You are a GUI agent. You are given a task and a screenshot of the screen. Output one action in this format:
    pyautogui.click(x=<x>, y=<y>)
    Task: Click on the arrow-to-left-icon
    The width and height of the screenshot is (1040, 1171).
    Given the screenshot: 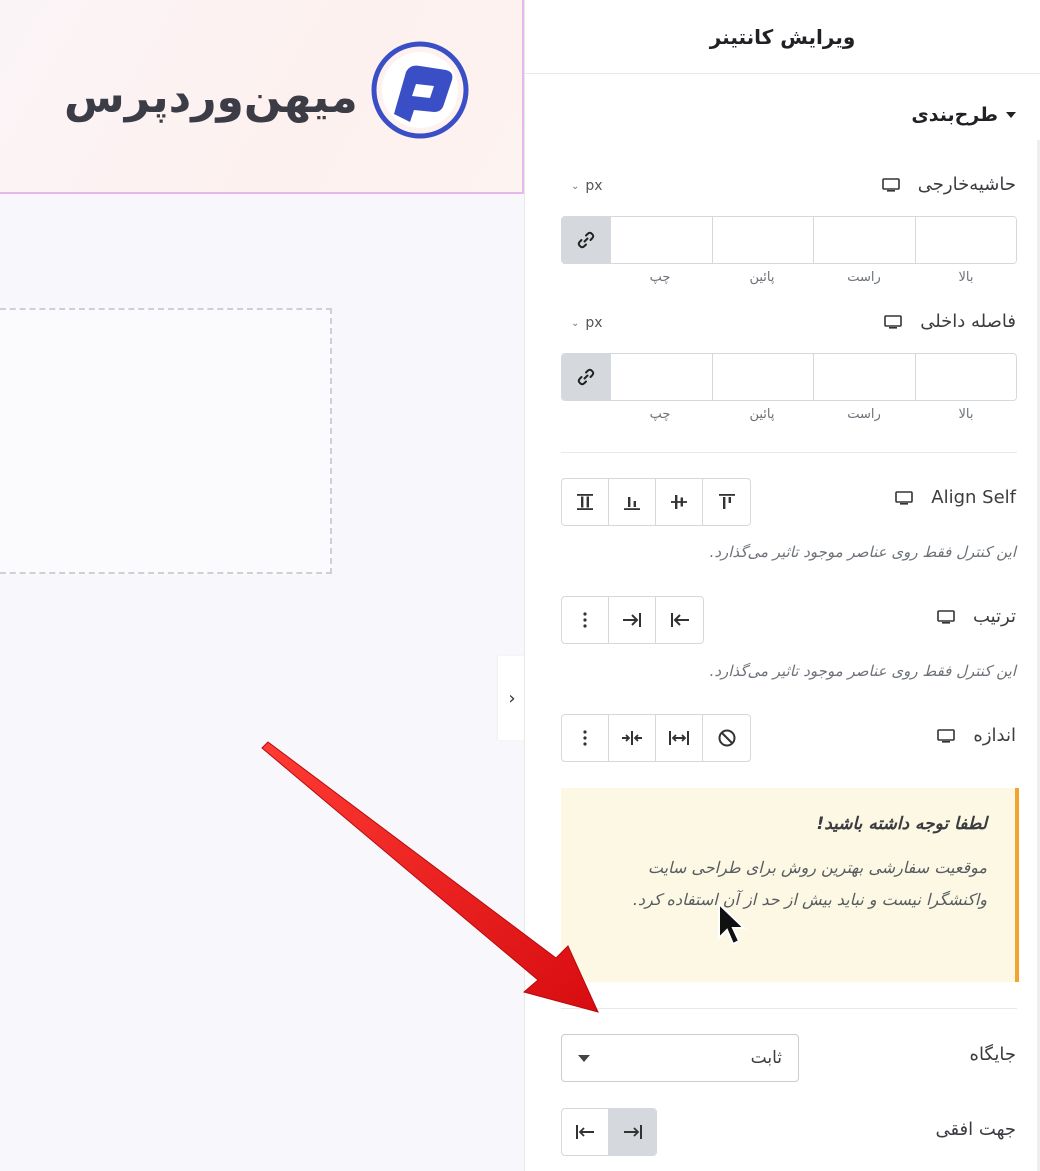 What is the action you would take?
    pyautogui.click(x=679, y=620)
    